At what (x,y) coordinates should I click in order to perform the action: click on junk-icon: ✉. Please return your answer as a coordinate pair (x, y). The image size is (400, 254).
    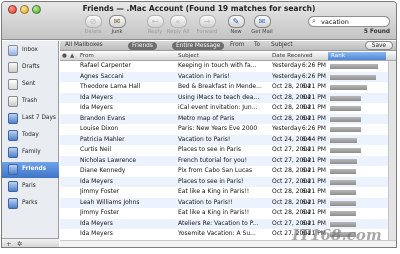
    Looking at the image, I should click on (117, 21).